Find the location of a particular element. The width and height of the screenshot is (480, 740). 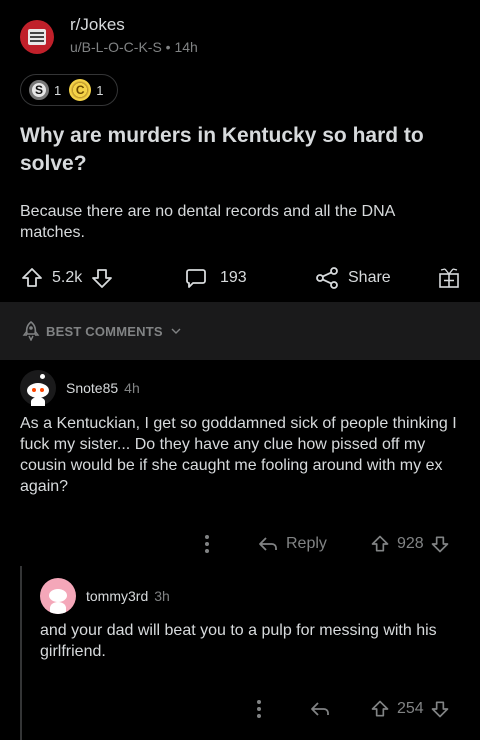

comment-score: 928 is located at coordinates (410, 543).